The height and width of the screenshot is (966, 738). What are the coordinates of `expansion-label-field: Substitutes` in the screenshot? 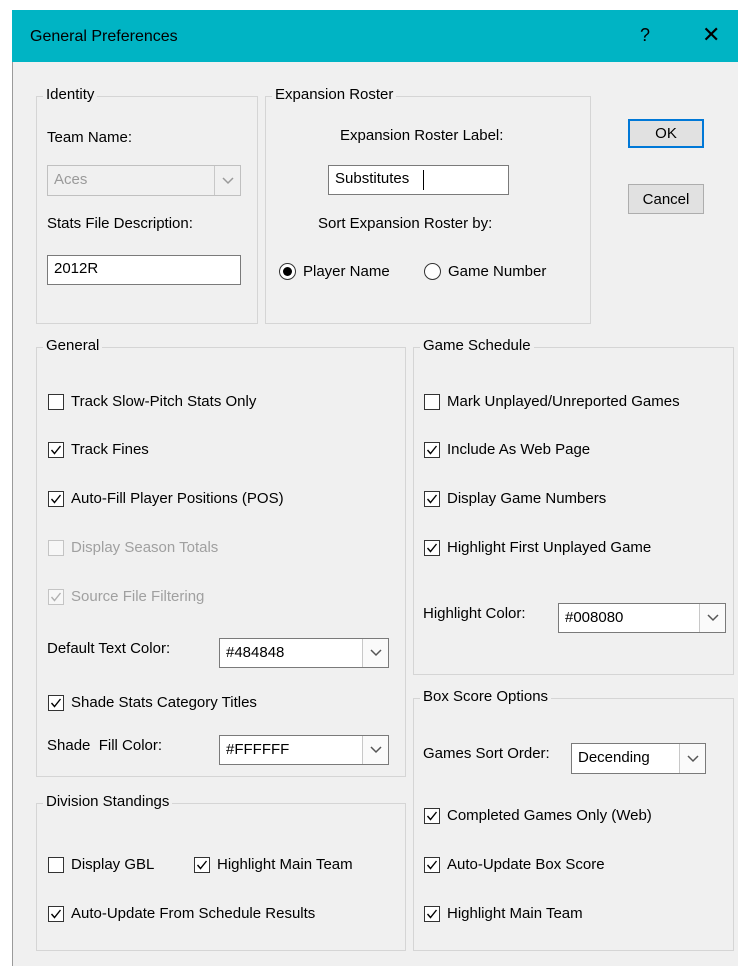 It's located at (418, 180).